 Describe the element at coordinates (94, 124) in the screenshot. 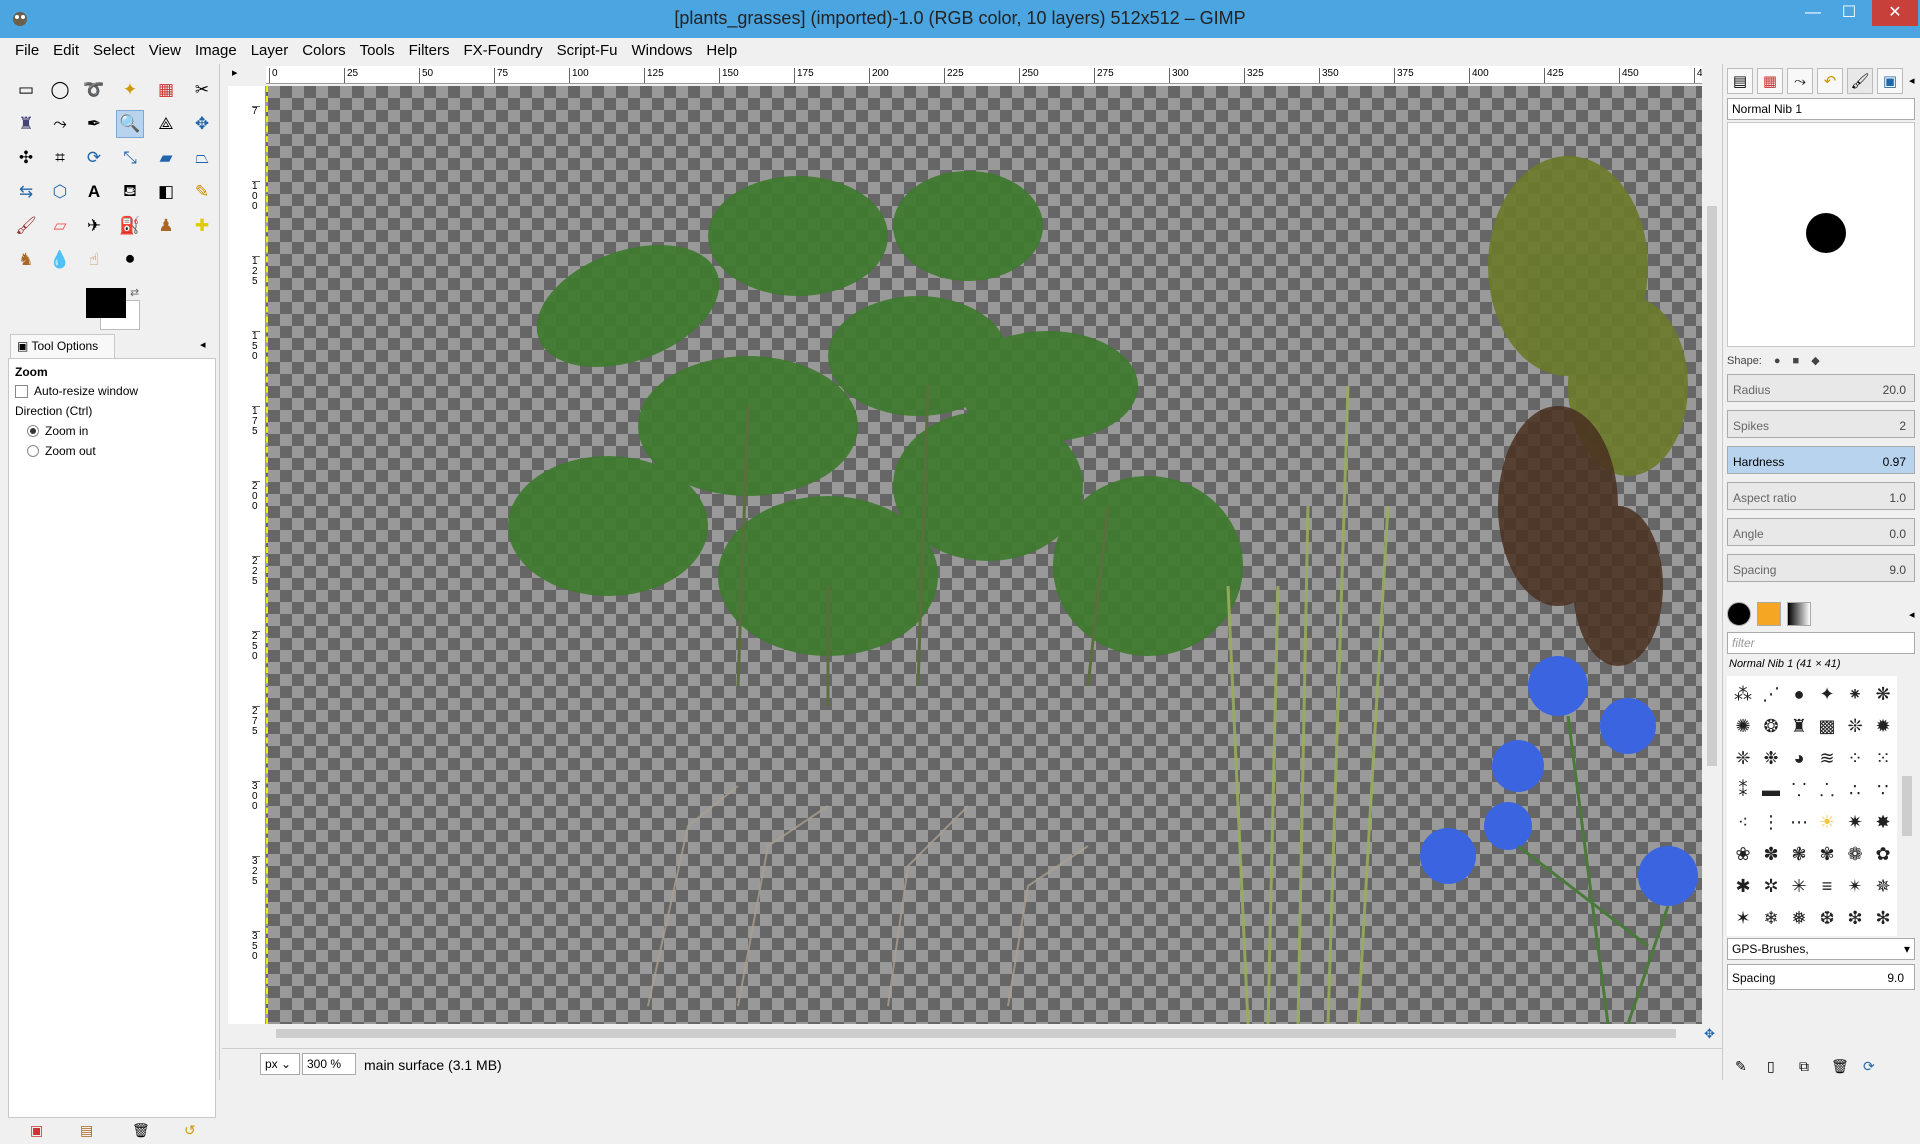

I see `color-picker-icon: ✒` at that location.